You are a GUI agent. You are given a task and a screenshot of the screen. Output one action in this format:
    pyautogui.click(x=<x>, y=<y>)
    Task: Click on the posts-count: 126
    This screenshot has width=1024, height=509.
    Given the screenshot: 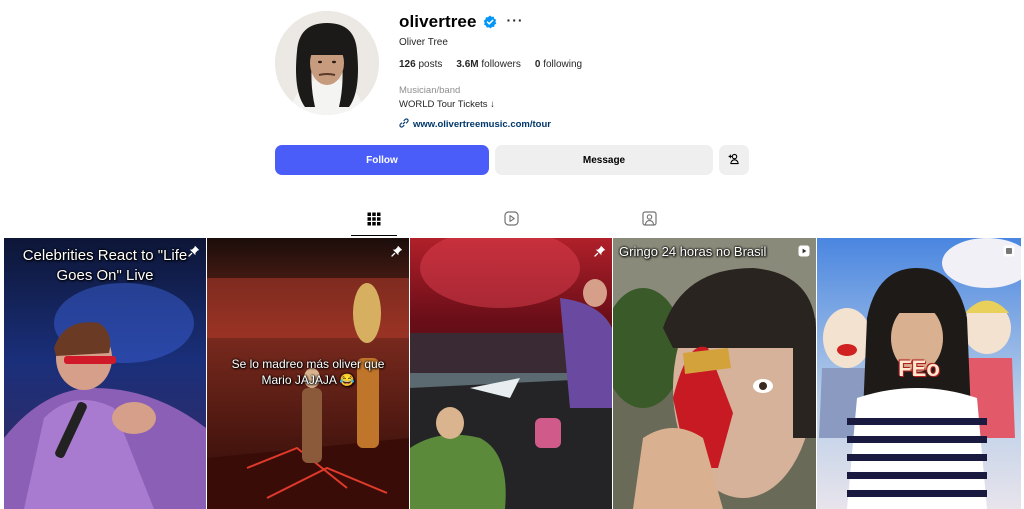 What is the action you would take?
    pyautogui.click(x=407, y=64)
    